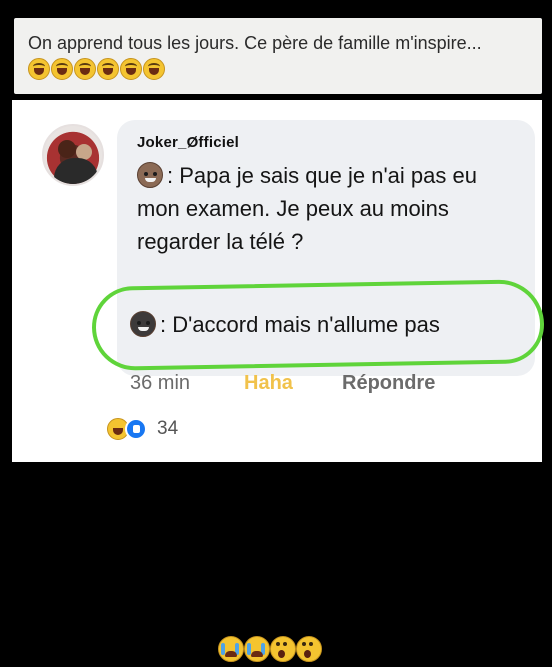  Describe the element at coordinates (67, 149) in the screenshot. I see `avatar-person-icon` at that location.